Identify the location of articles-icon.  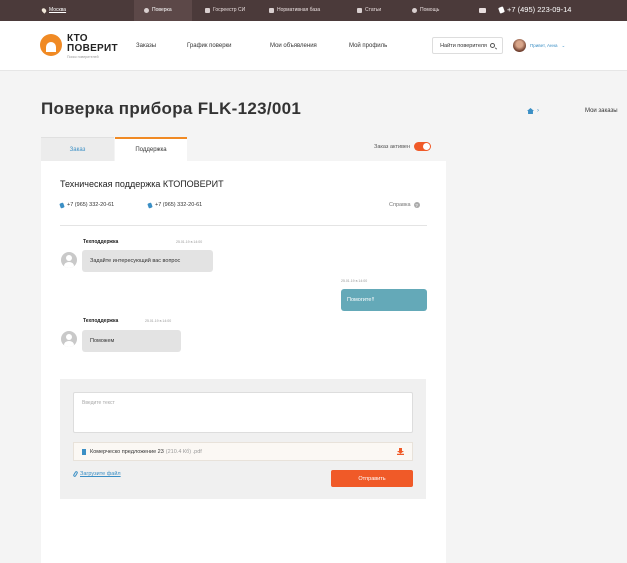
(359, 10).